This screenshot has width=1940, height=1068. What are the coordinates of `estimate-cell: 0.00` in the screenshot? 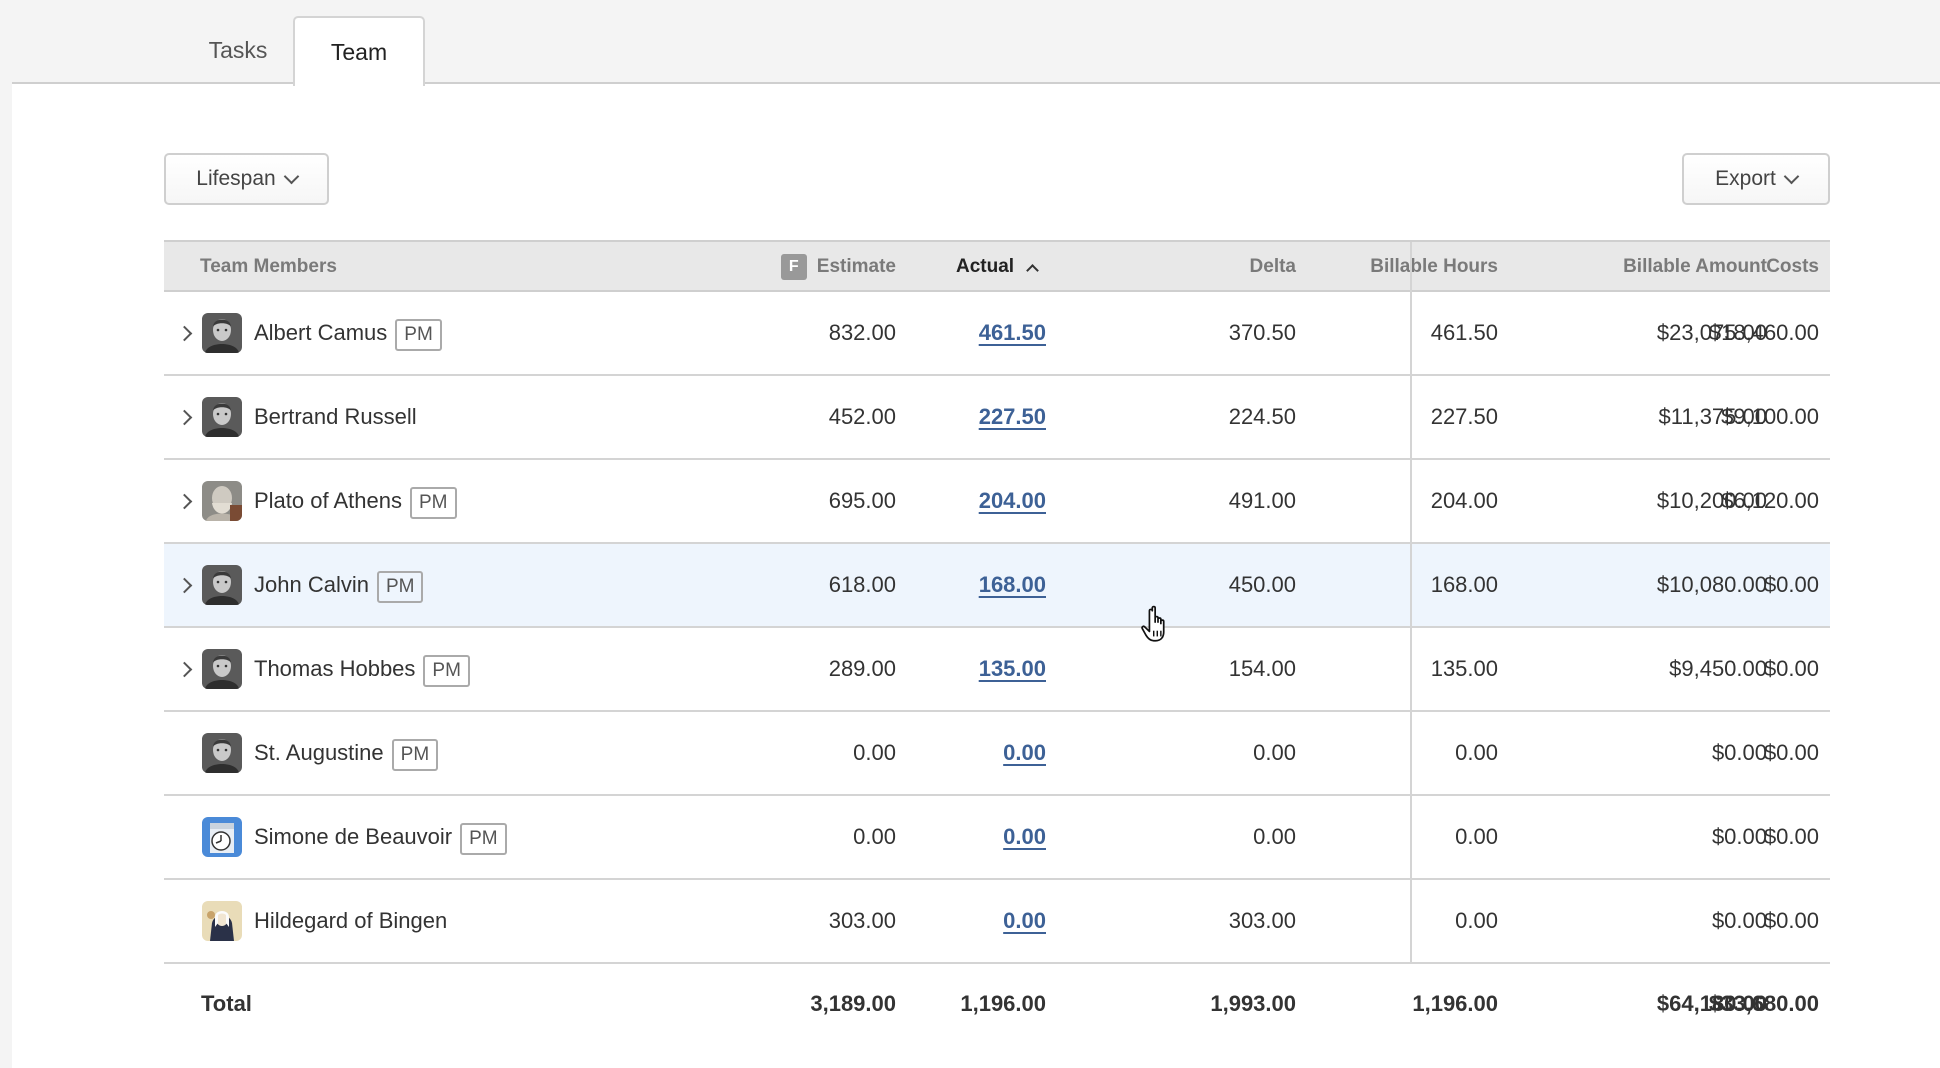 It's located at (820, 753).